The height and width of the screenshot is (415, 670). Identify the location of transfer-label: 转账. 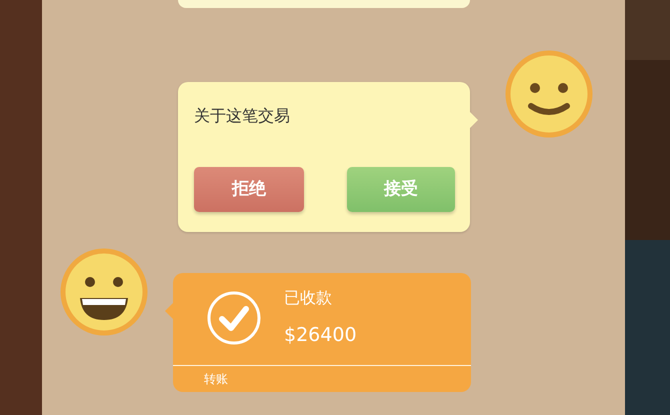
(216, 379).